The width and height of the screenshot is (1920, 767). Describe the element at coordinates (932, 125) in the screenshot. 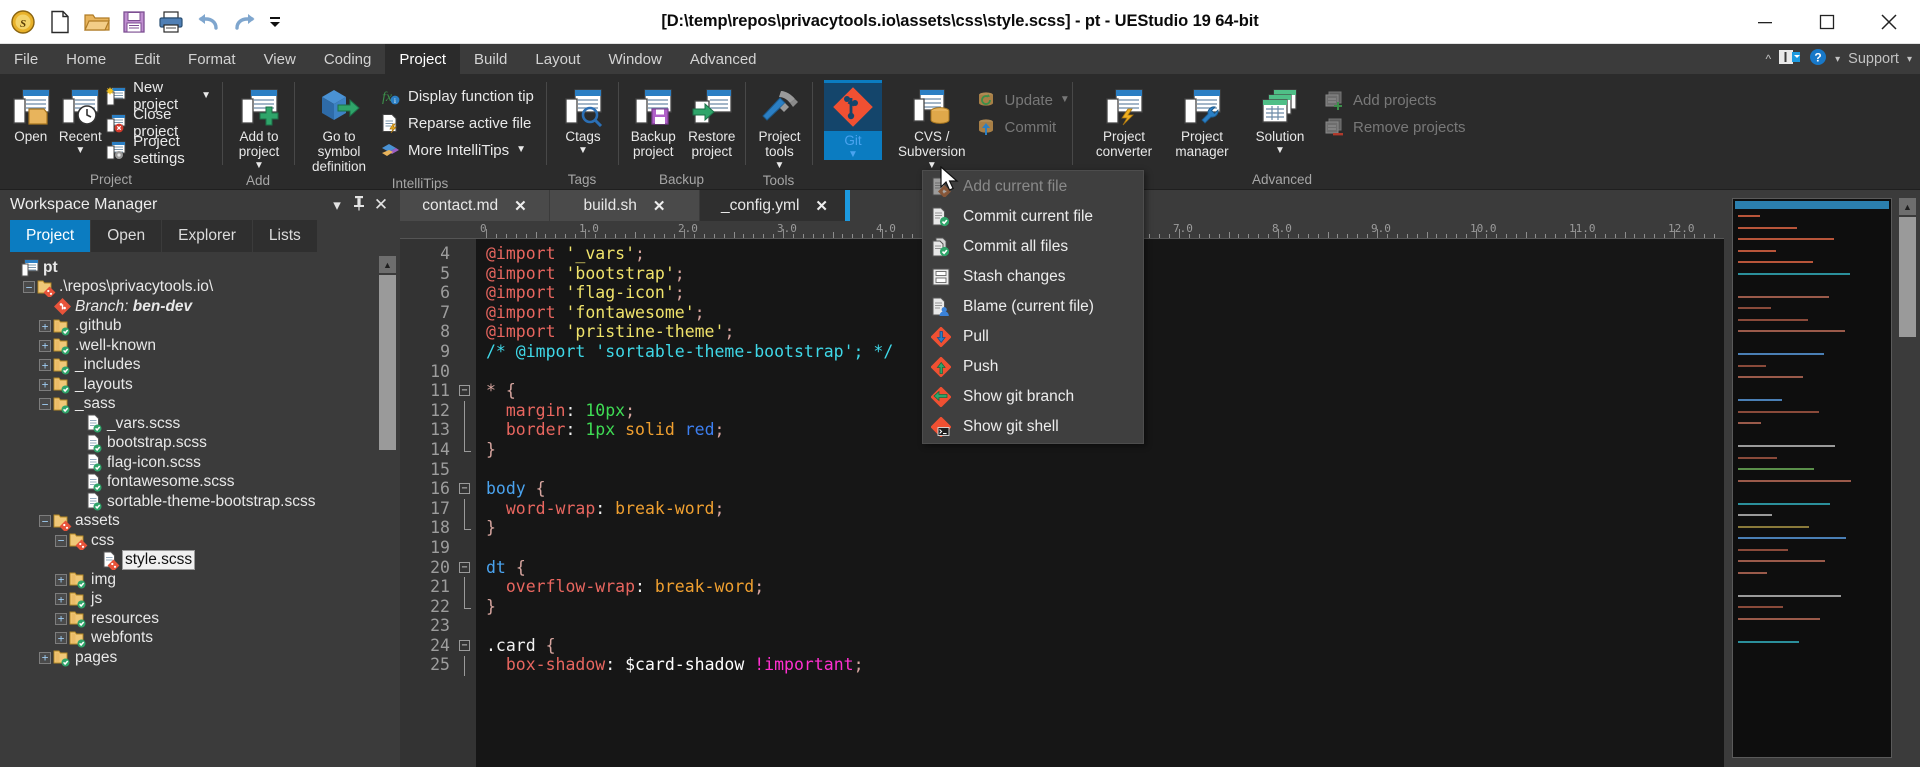

I see `ribbon-cvs-subversion-button: CVS / Subversion ▼` at that location.